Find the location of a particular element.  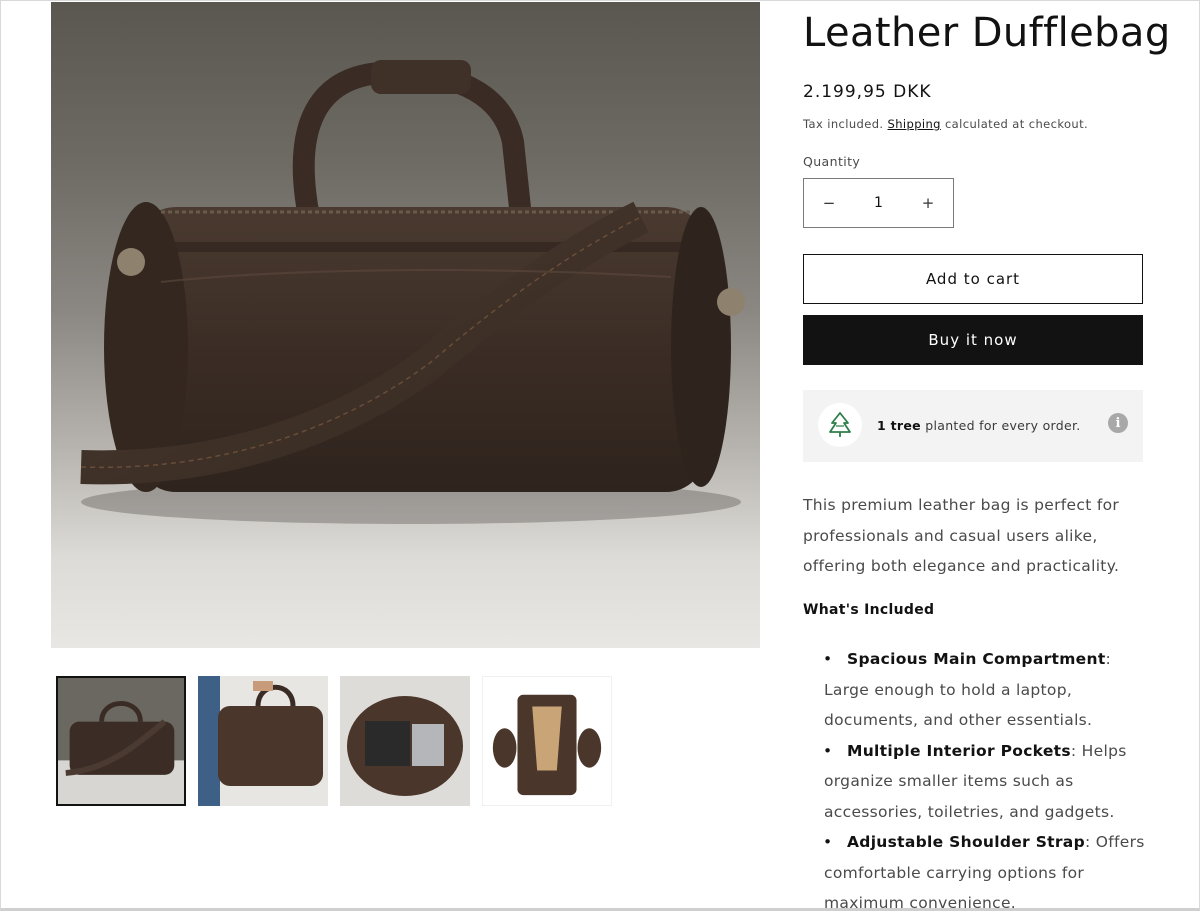

whats-included-heading: What's Included is located at coordinates (869, 610).